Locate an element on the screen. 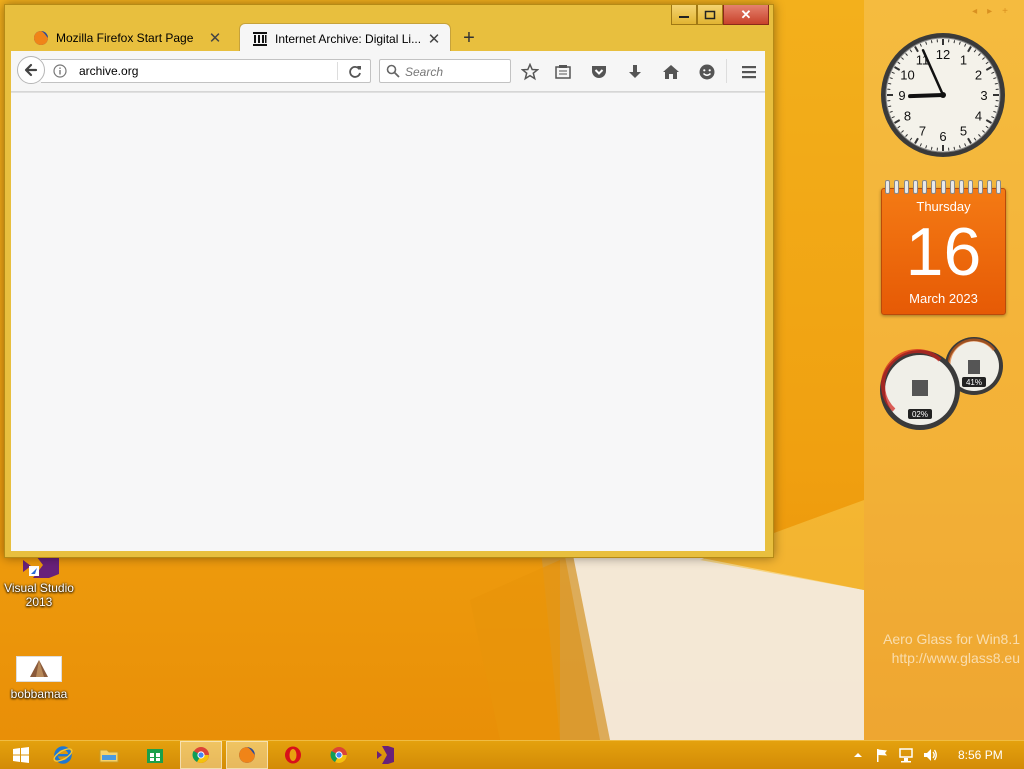 This screenshot has height=769, width=1024. desktop-icon-label: Visual Studio is located at coordinates (39, 588).